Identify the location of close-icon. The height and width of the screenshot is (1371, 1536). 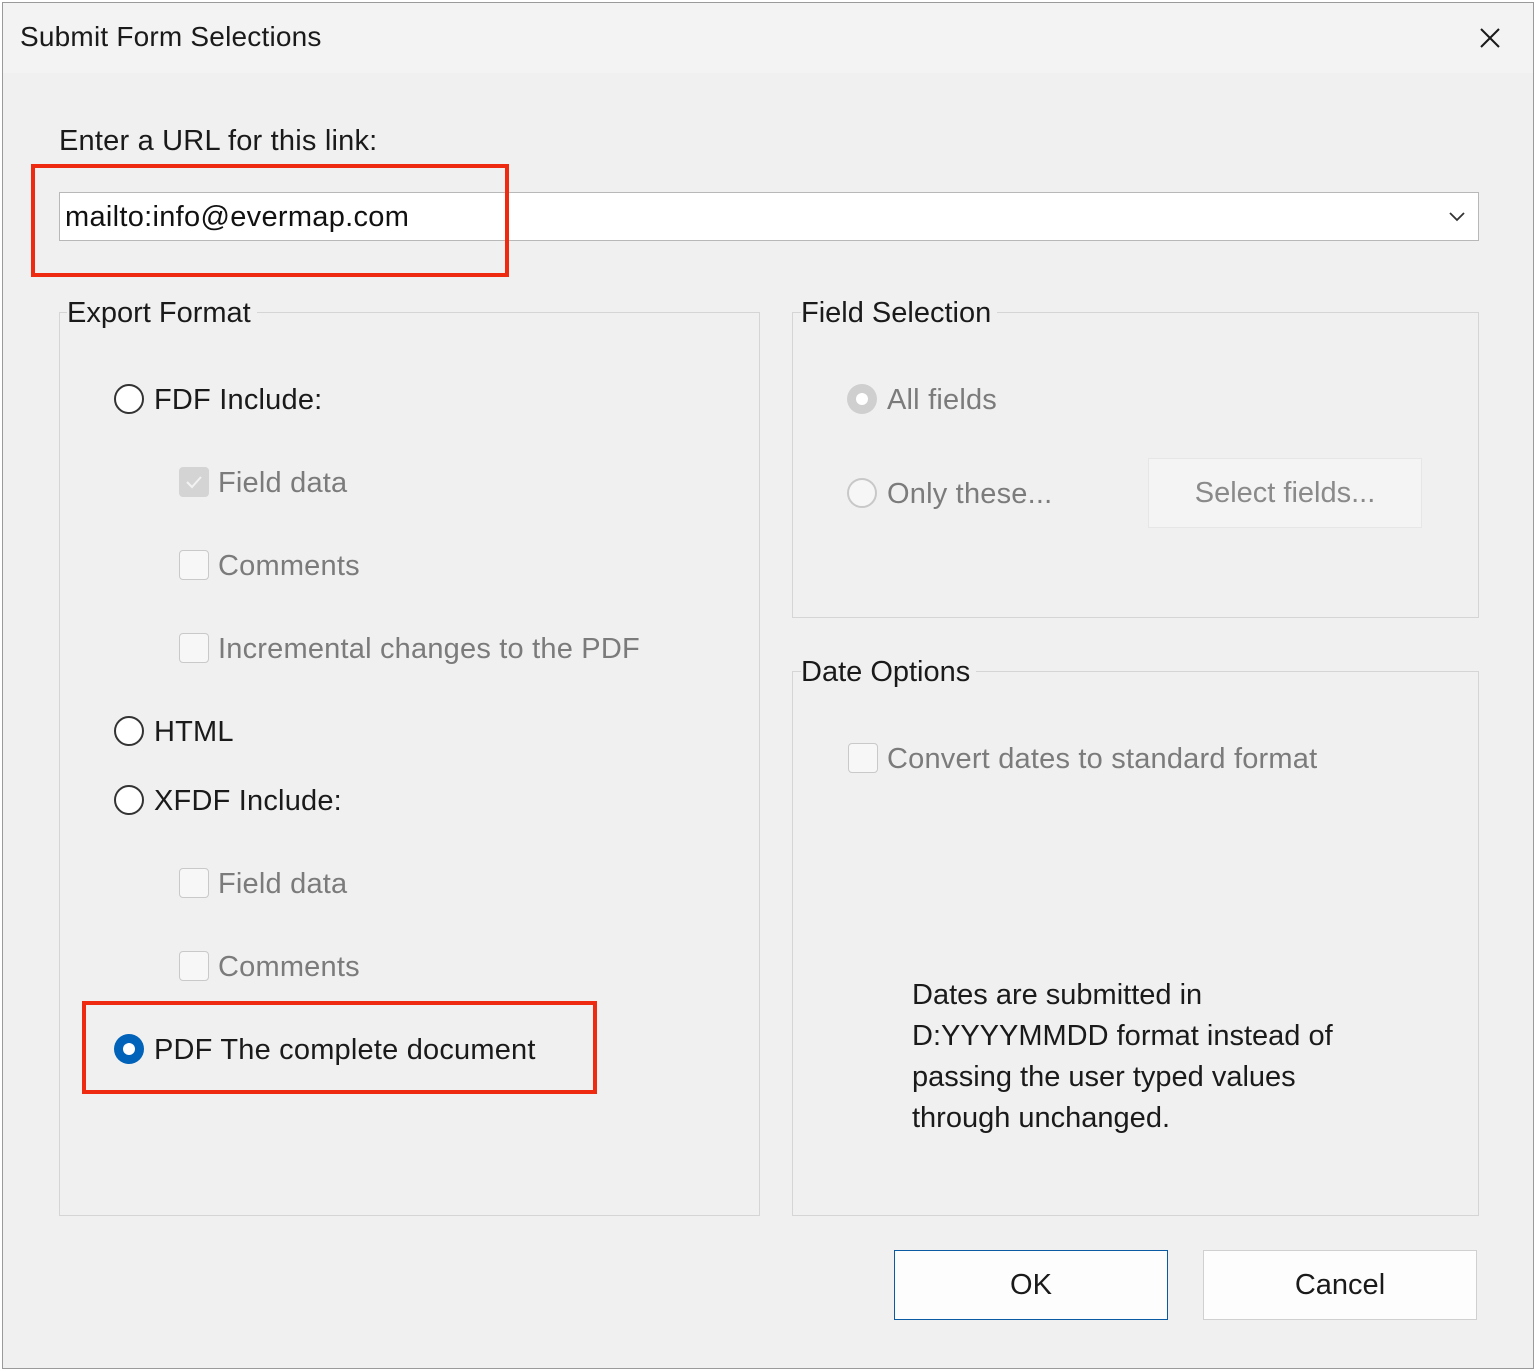
(1490, 38).